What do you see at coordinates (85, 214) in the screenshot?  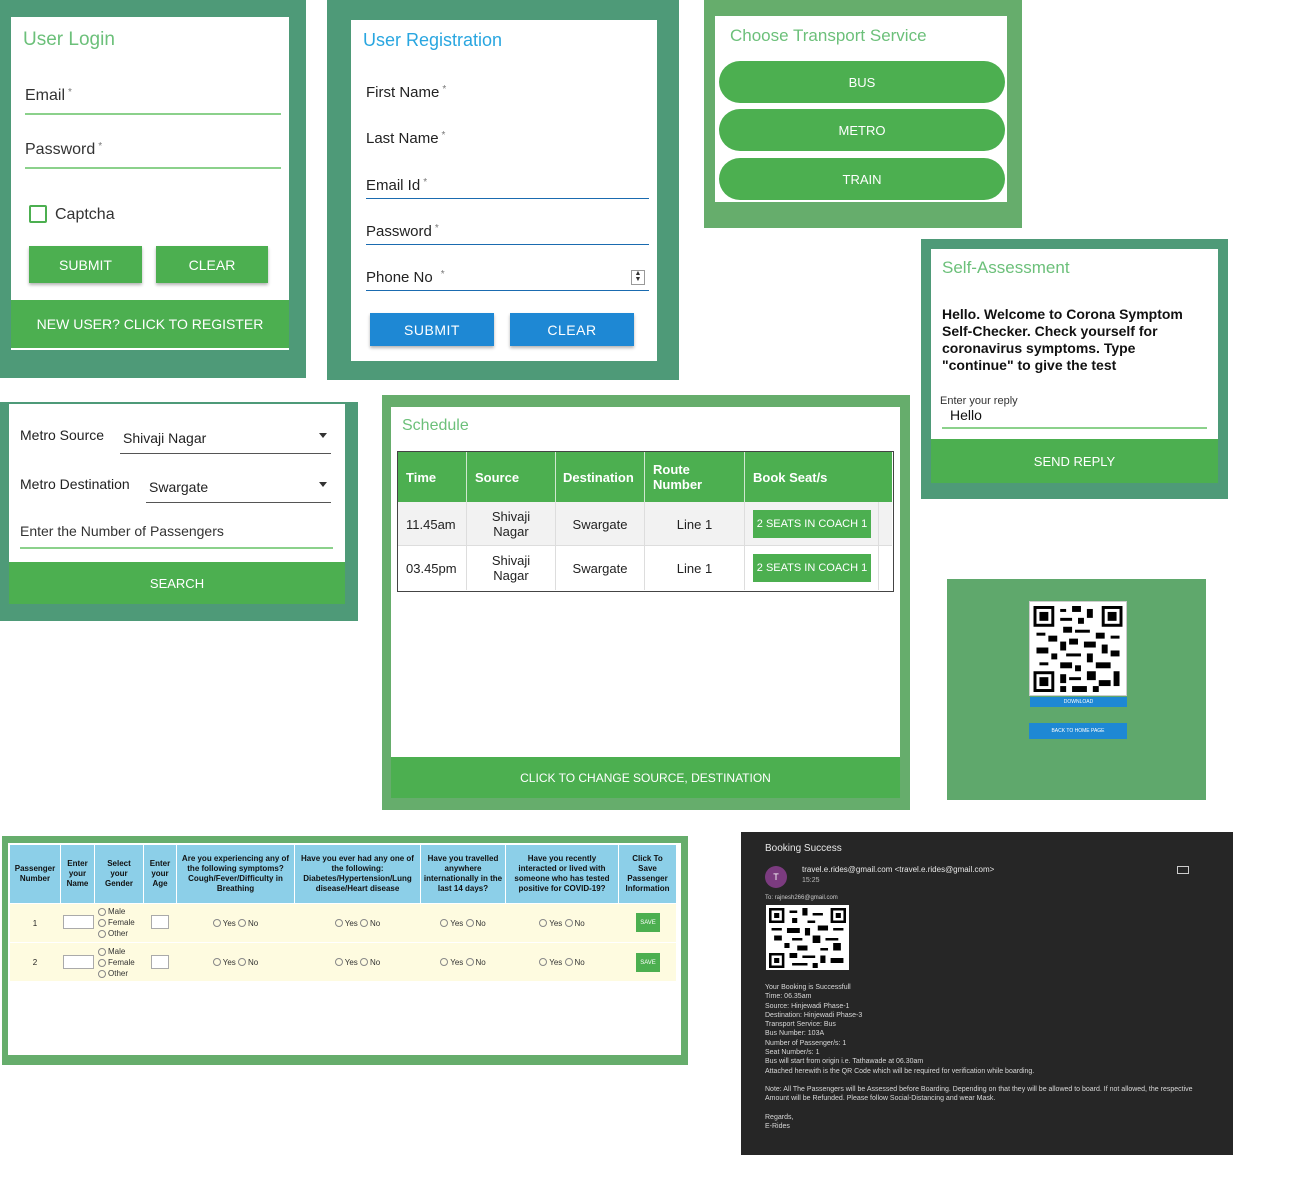 I see `captcha-label: Captcha` at bounding box center [85, 214].